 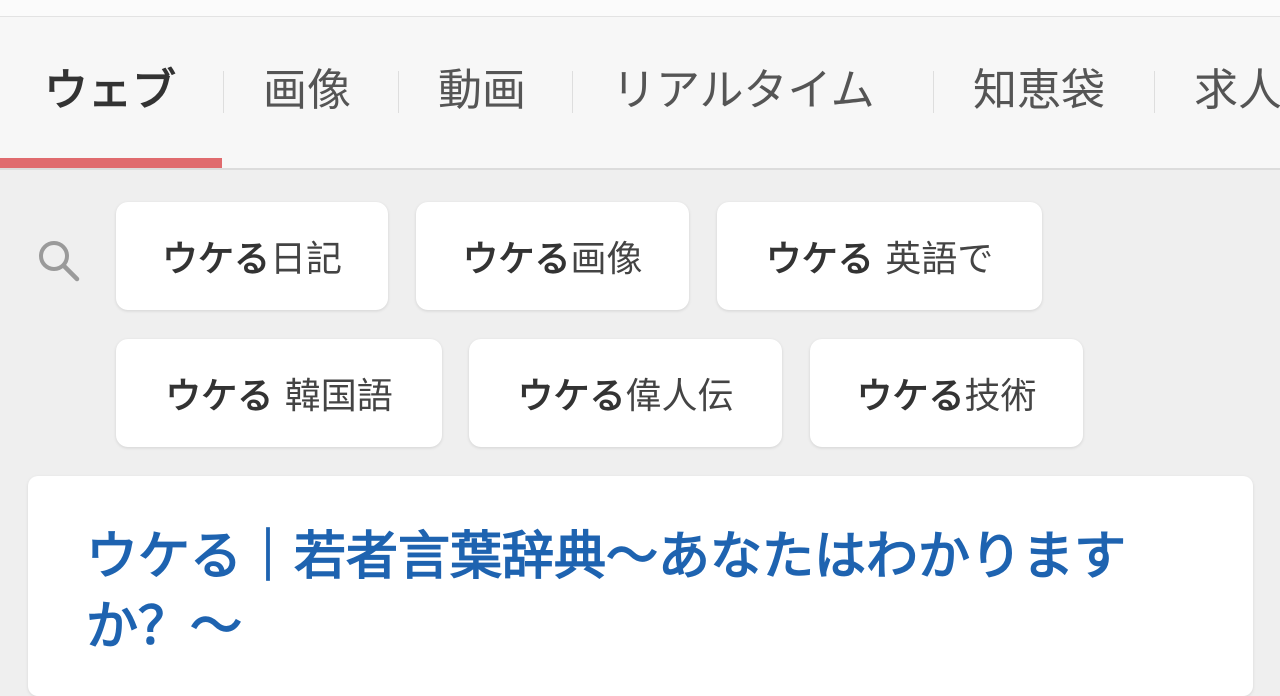 I want to click on chip-suffix: 技術, so click(x=1000, y=396).